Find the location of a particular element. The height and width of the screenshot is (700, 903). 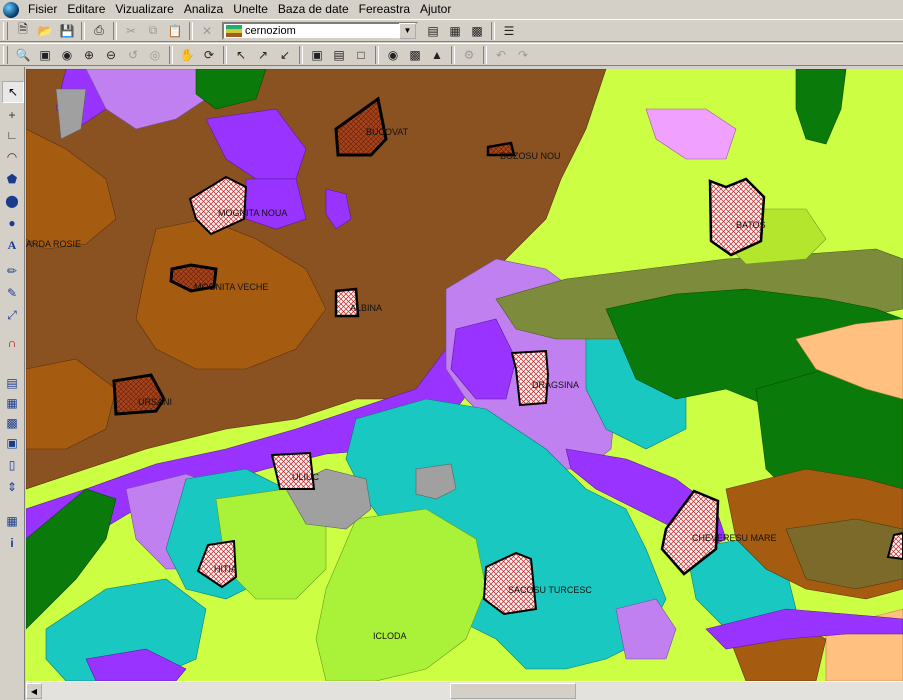

label-mogosita-noua: MOGNITA NOUA is located at coordinates (252, 213).